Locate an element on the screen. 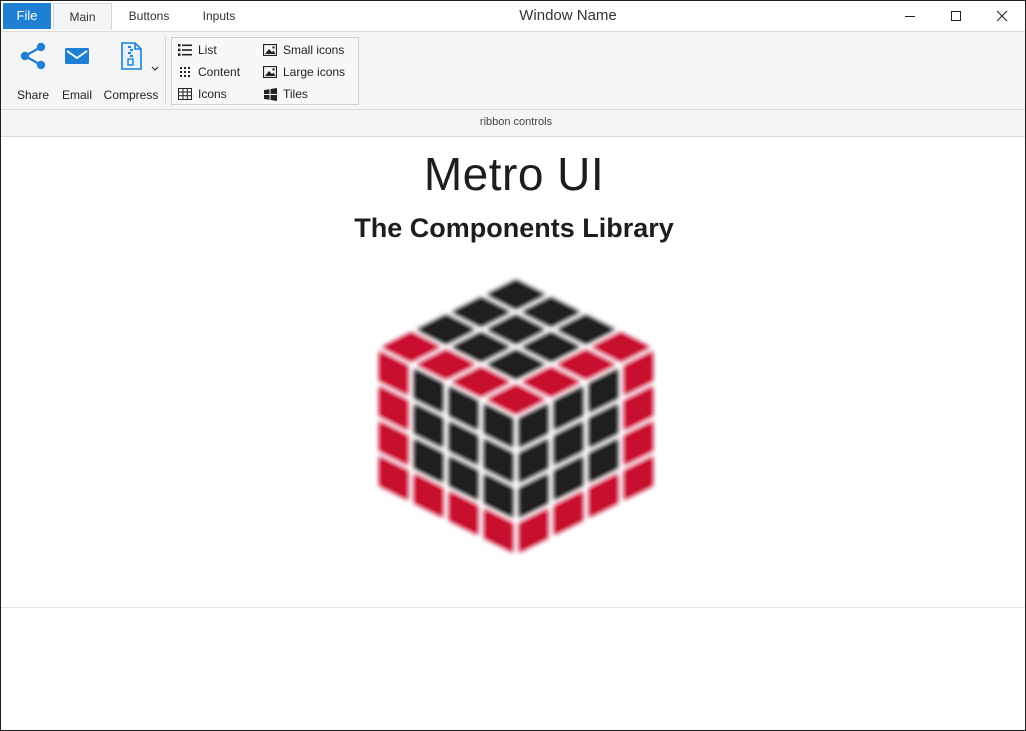 This screenshot has width=1026, height=731. chevron-down-icon is located at coordinates (155, 69).